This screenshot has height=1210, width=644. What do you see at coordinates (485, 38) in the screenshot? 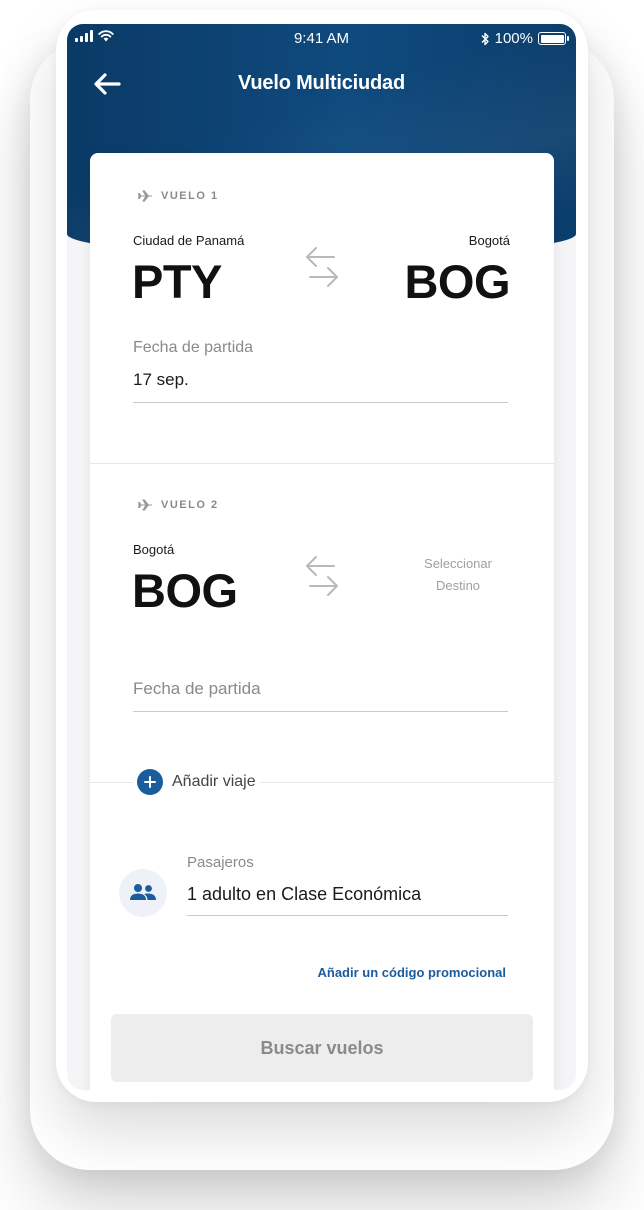
I see `bluetooth-icon` at bounding box center [485, 38].